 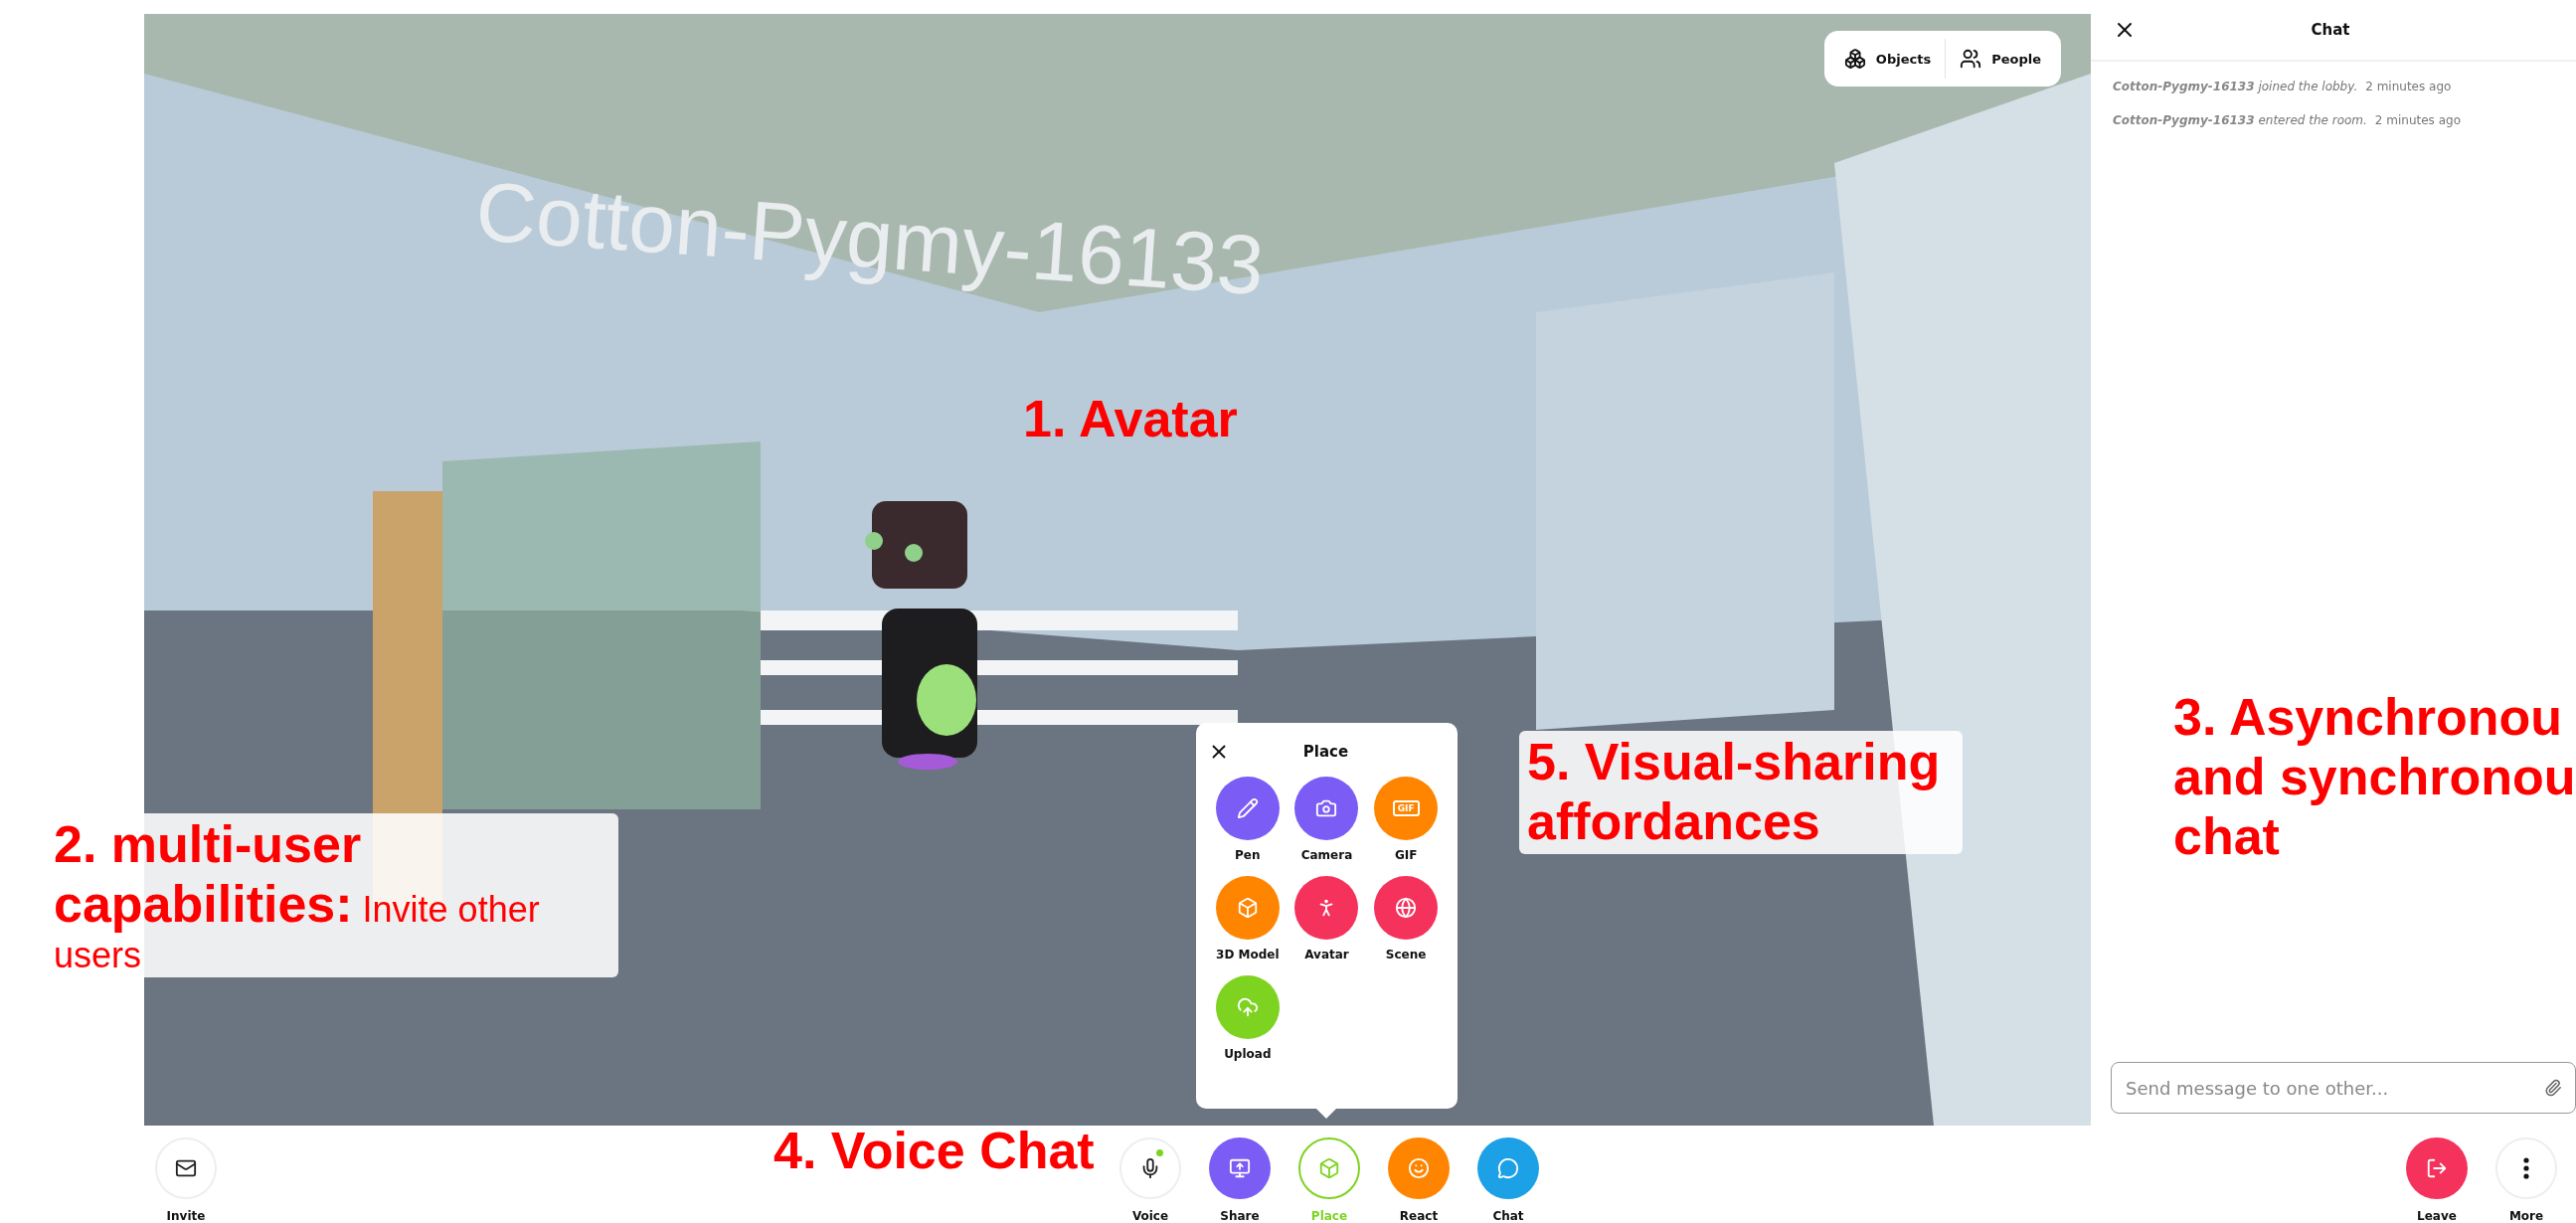 What do you see at coordinates (1971, 59) in the screenshot?
I see `people-icon` at bounding box center [1971, 59].